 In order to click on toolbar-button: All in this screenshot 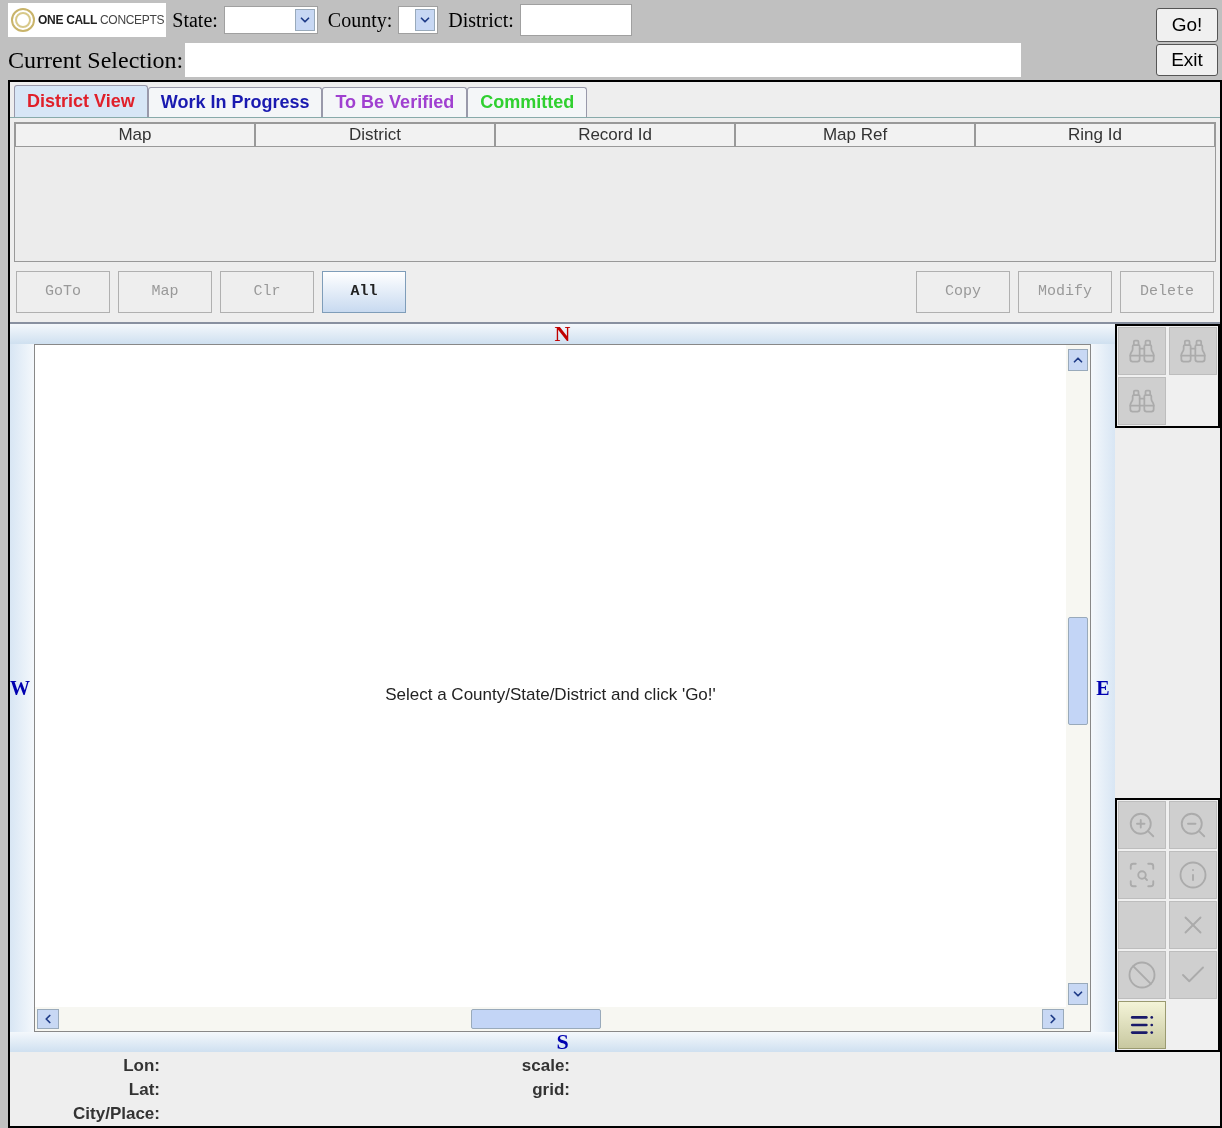, I will do `click(364, 292)`.